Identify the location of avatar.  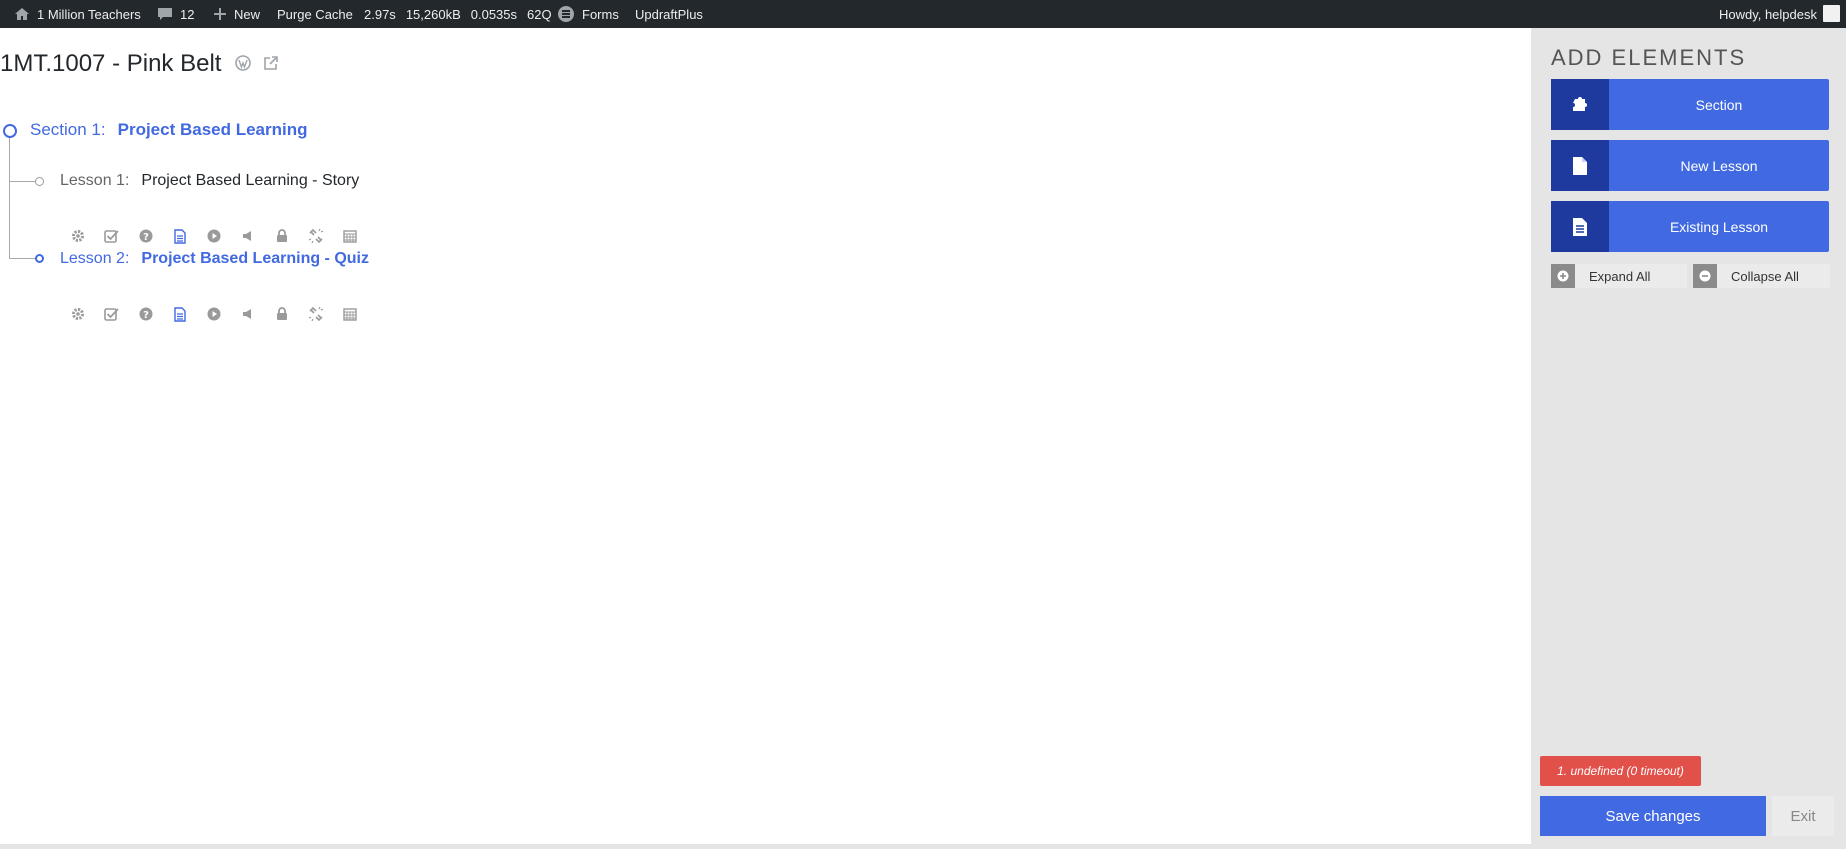
(1831, 13).